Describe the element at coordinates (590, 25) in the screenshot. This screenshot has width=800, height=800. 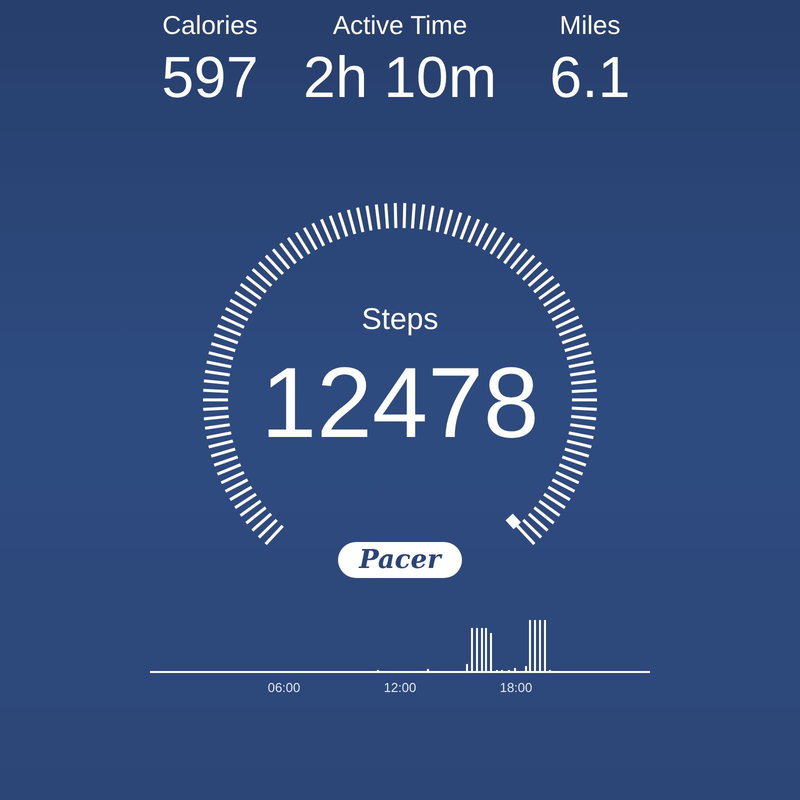
I see `stat-label: Miles` at that location.